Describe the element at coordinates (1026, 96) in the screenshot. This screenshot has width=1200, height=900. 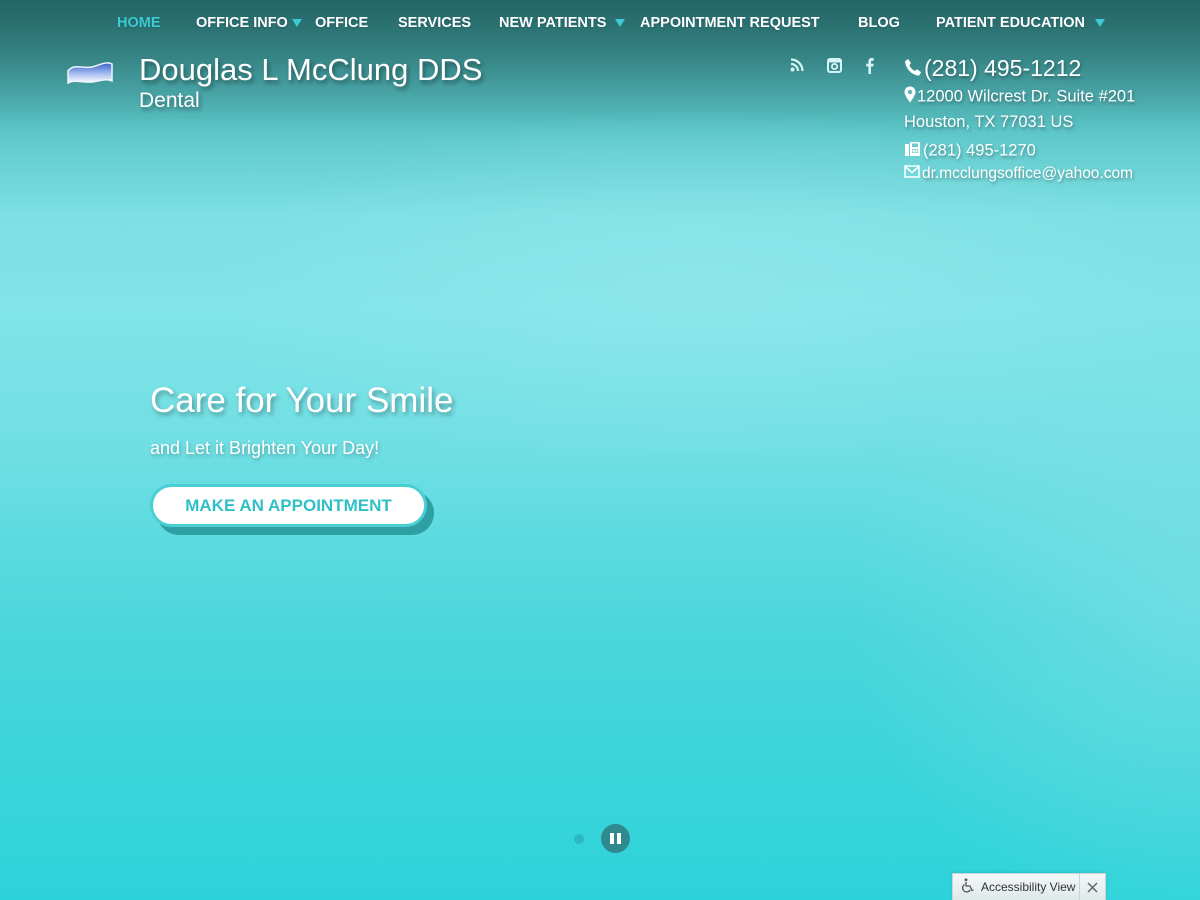
I see `address-line1: 12000 Wilcrest Dr. Suite #201` at that location.